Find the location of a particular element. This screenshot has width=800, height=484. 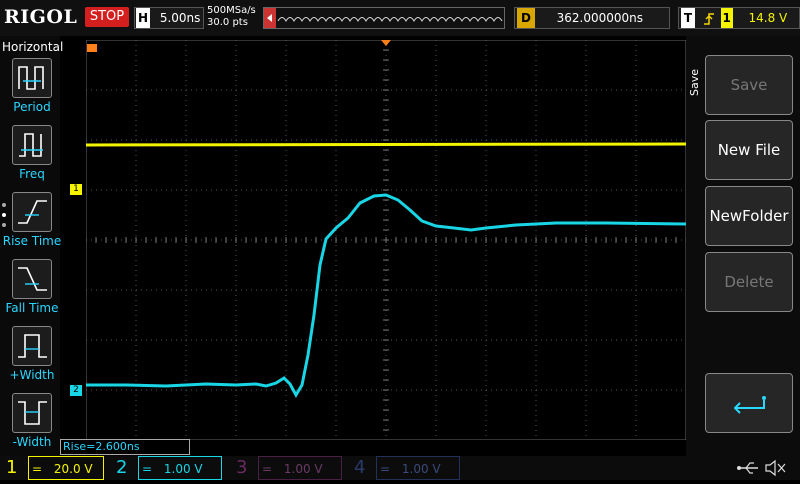

trigger-position-marker is located at coordinates (386, 43).